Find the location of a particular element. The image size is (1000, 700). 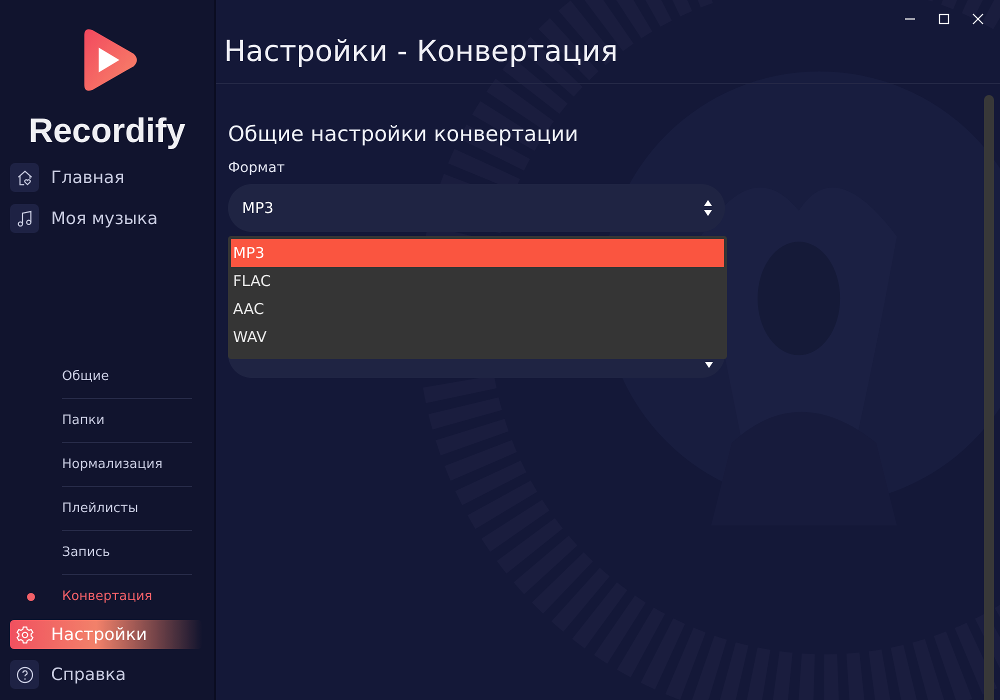

app-name: Recordify is located at coordinates (107, 131).